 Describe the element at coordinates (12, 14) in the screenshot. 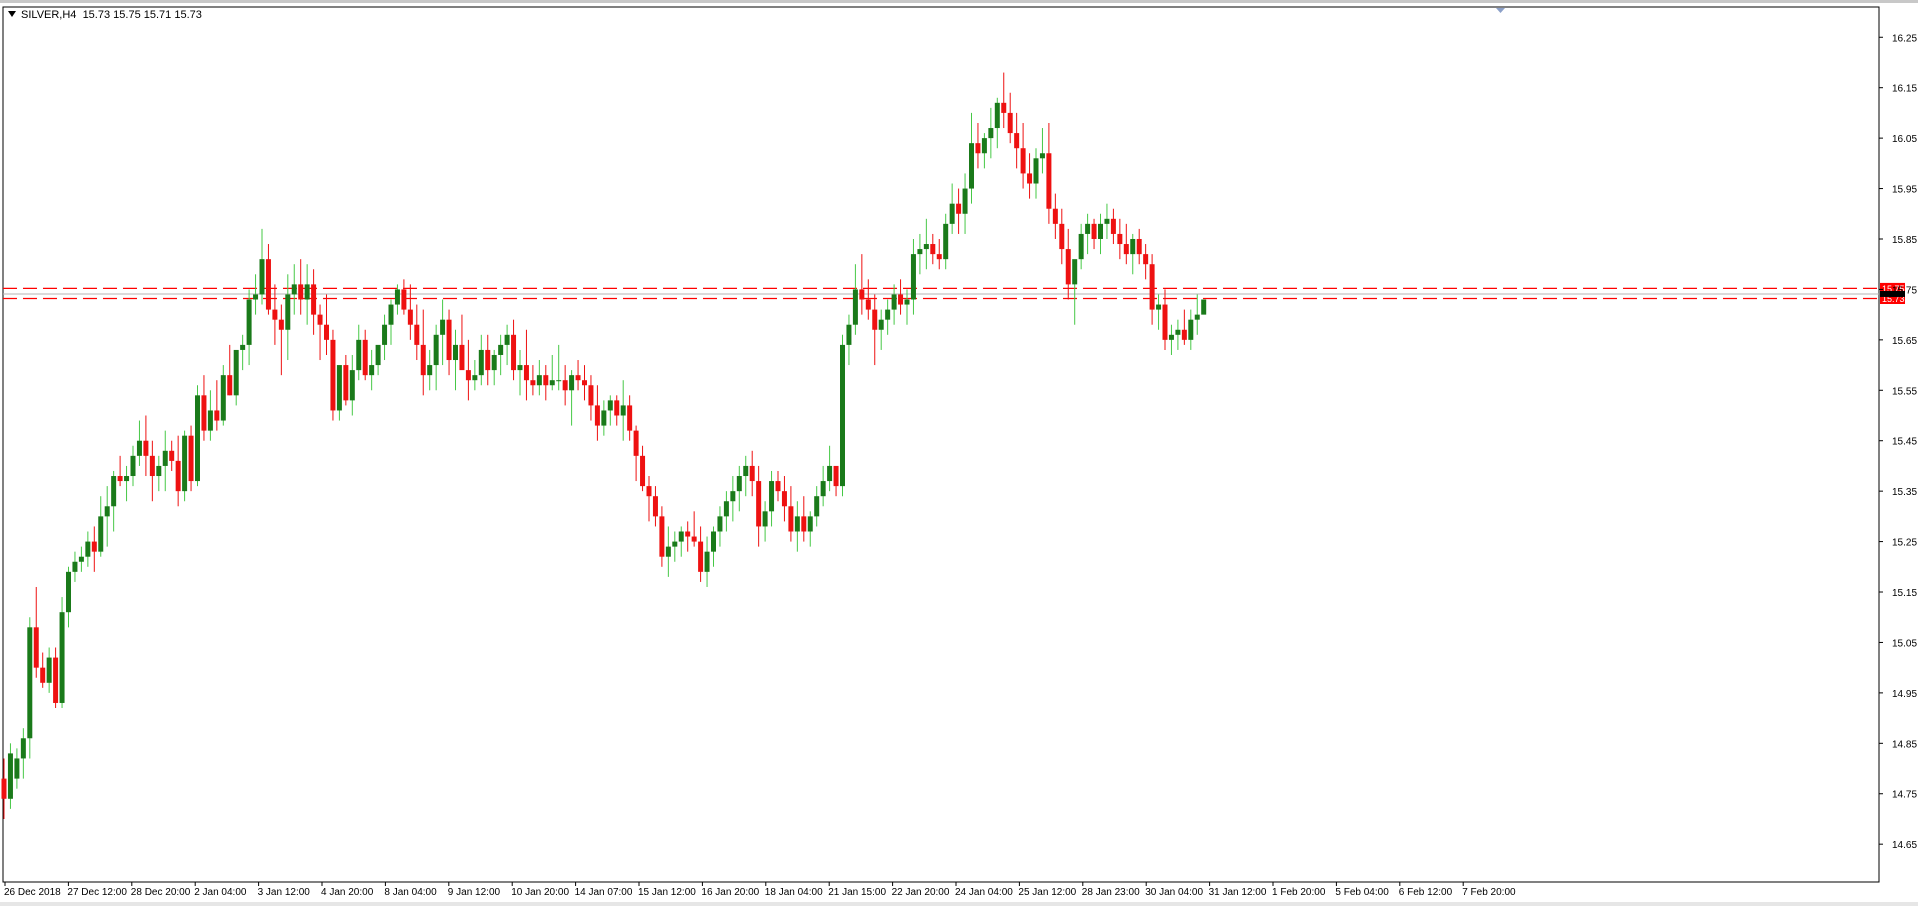

I see `collapse-triangle-icon` at that location.